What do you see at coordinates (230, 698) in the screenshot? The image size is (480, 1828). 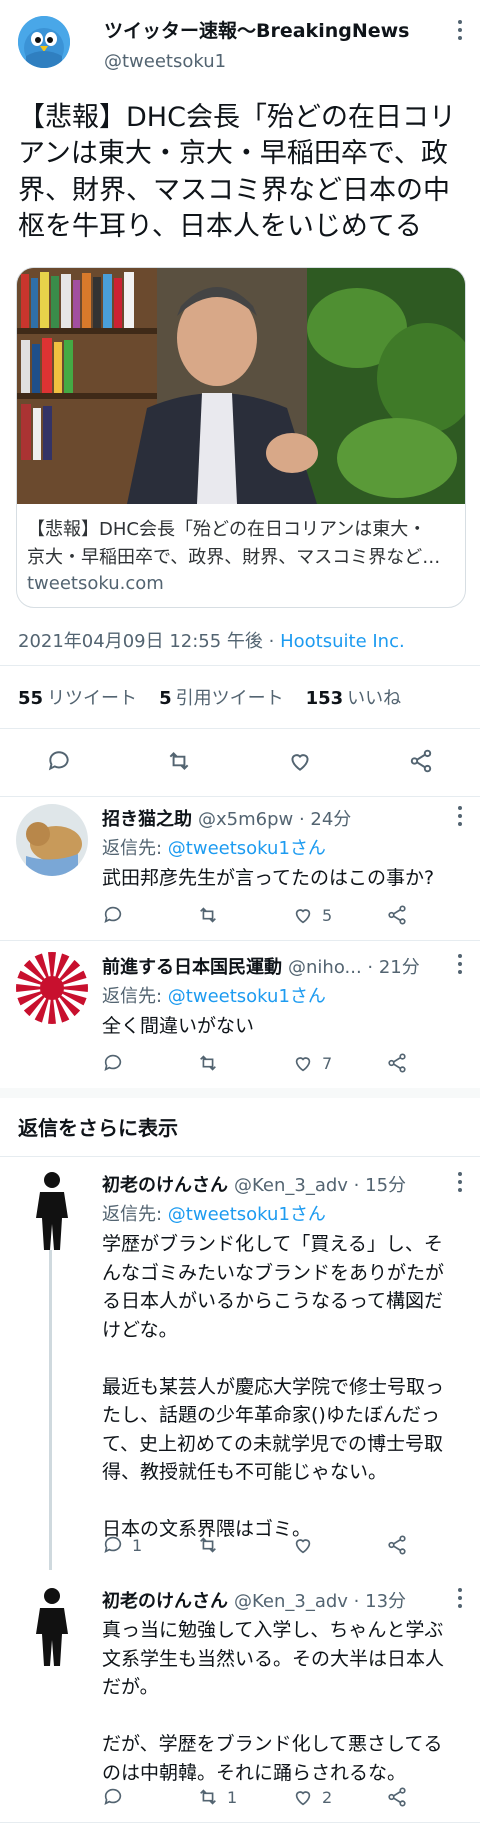 I see `quotes-label: 引用ツイート` at bounding box center [230, 698].